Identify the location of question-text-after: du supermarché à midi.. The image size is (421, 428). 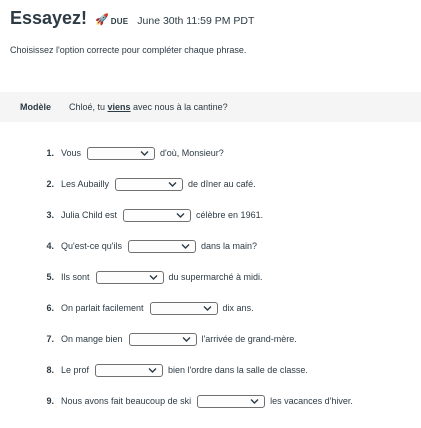
(215, 277).